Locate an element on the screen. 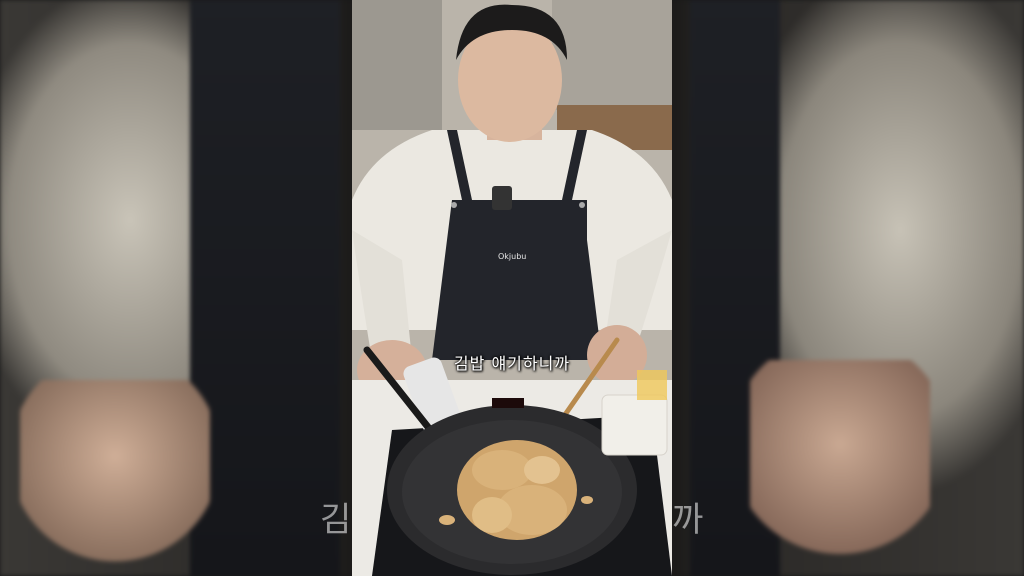 This screenshot has height=576, width=1024. yellow-ingredient is located at coordinates (652, 385).